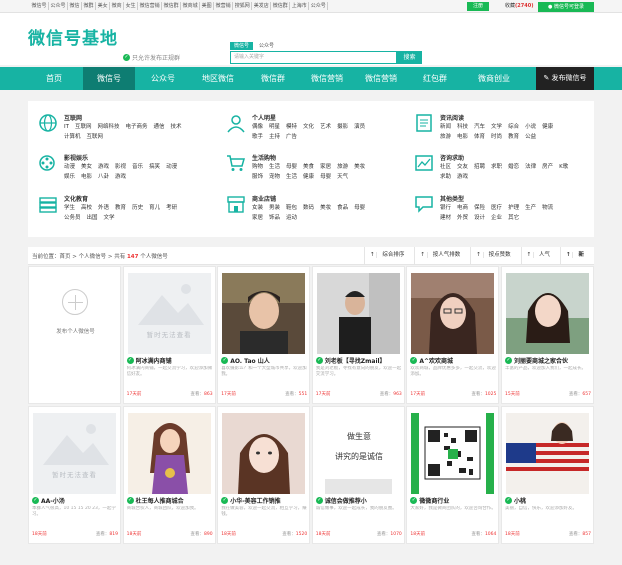 The width and height of the screenshot is (622, 565). I want to click on nav-business: 微商创业, so click(494, 78).